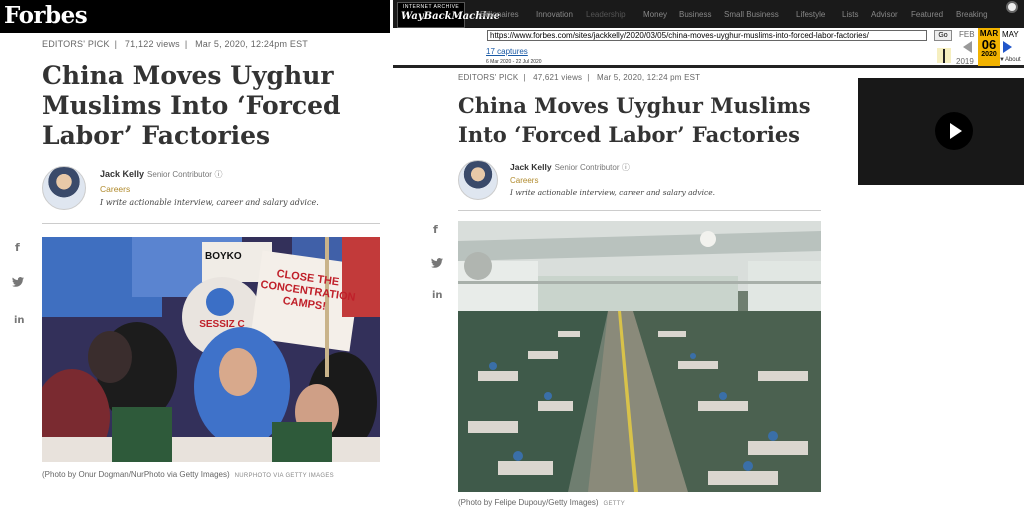 The height and width of the screenshot is (517, 1024). Describe the element at coordinates (195, 16) in the screenshot. I see `forbes-header: Forbes` at that location.